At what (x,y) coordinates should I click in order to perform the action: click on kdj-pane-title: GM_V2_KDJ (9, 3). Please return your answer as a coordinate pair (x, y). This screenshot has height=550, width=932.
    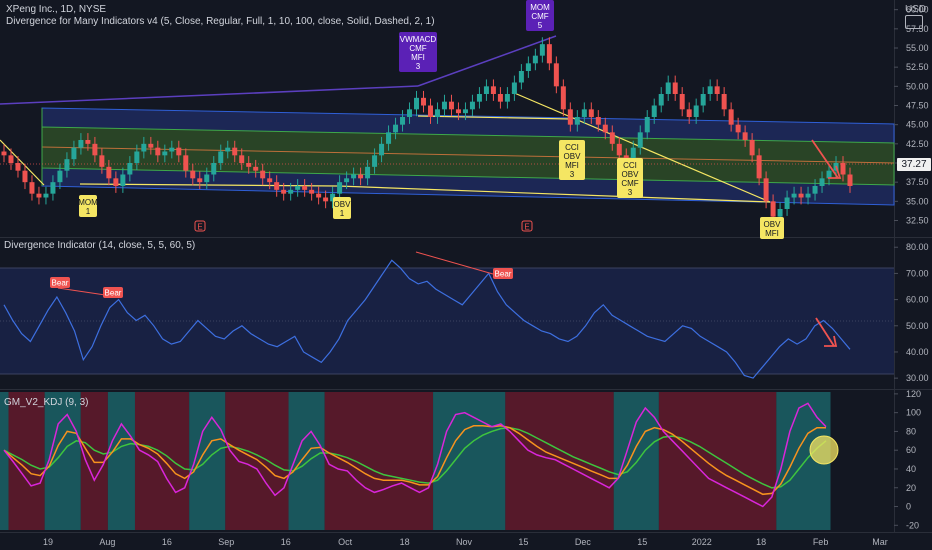
    Looking at the image, I should click on (46, 402).